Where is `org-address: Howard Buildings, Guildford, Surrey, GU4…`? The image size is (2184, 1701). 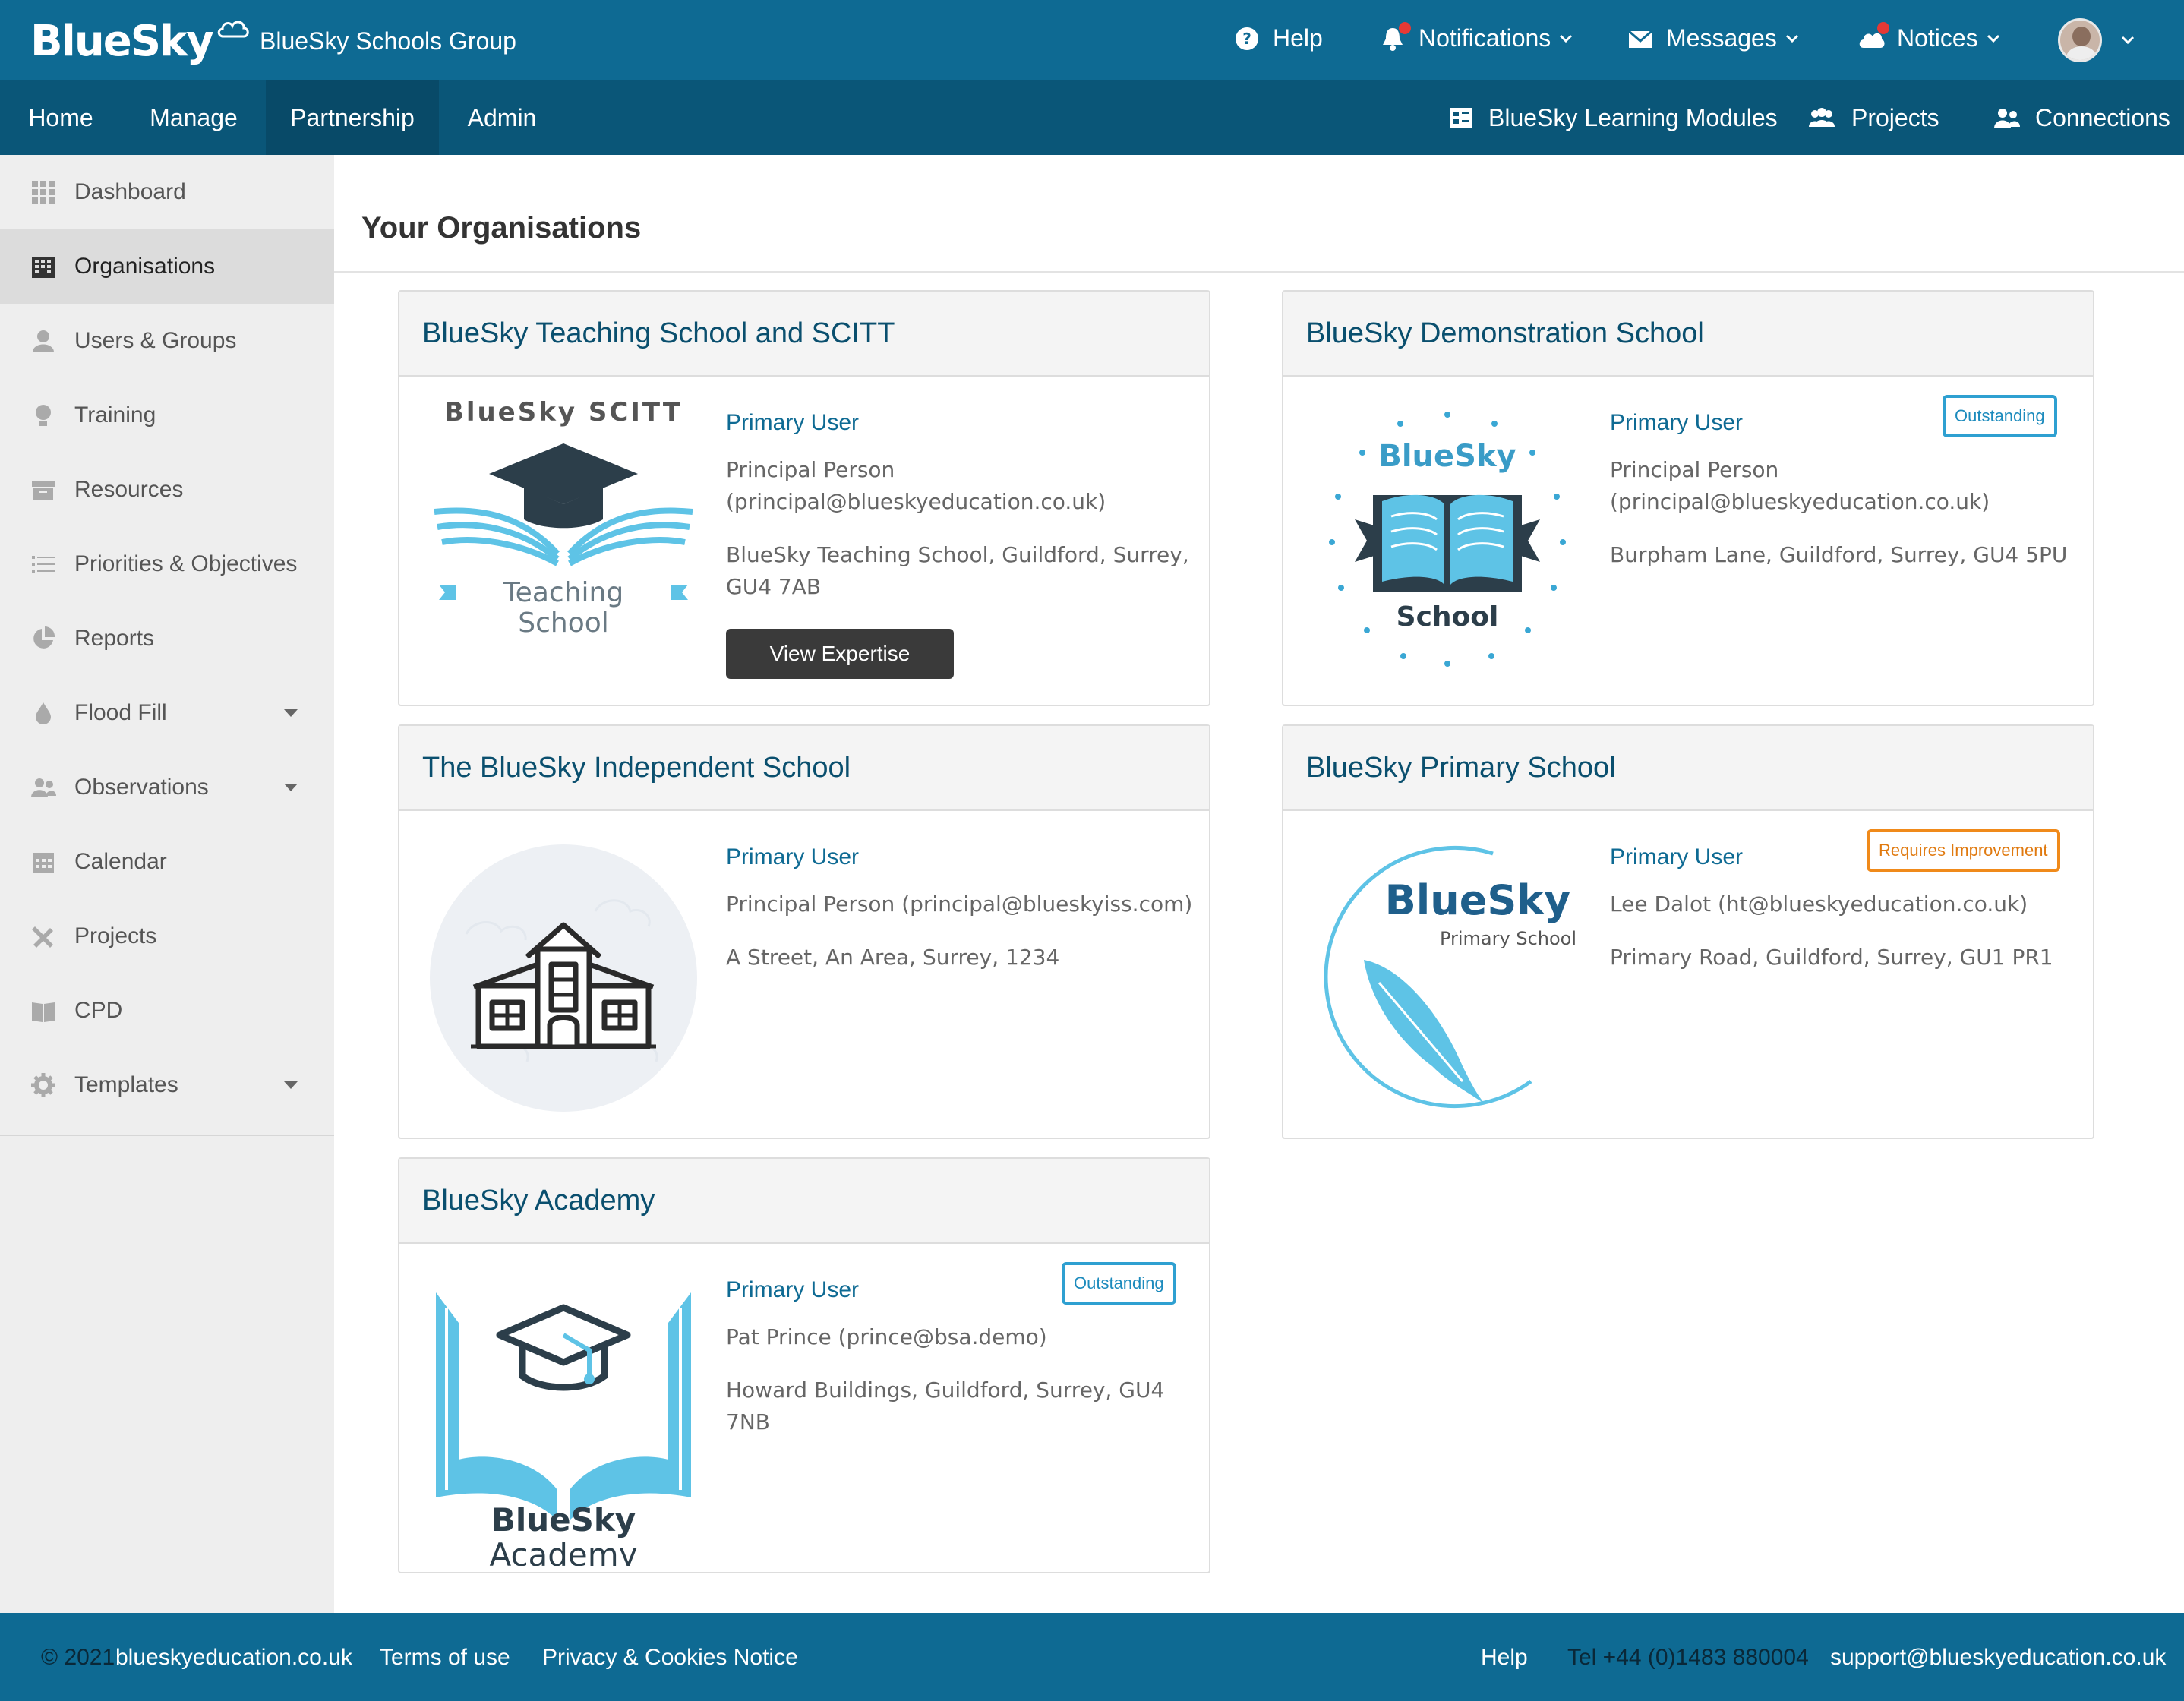
org-address: Howard Buildings, Guildford, Surrey, GU4… is located at coordinates (945, 1406).